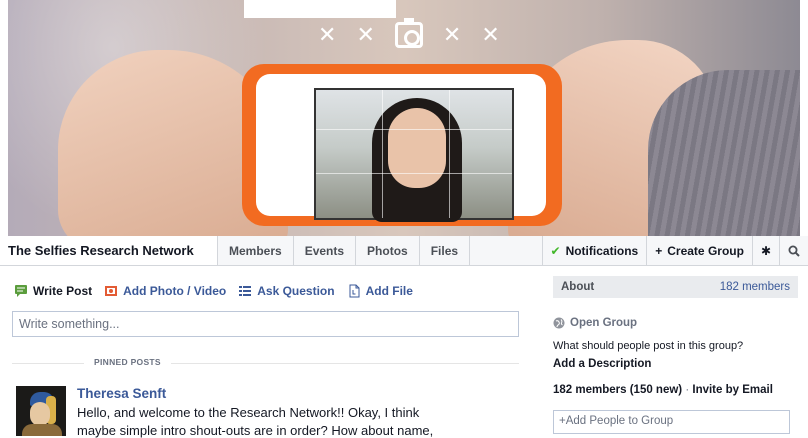  I want to click on tab-members: Members, so click(256, 250).